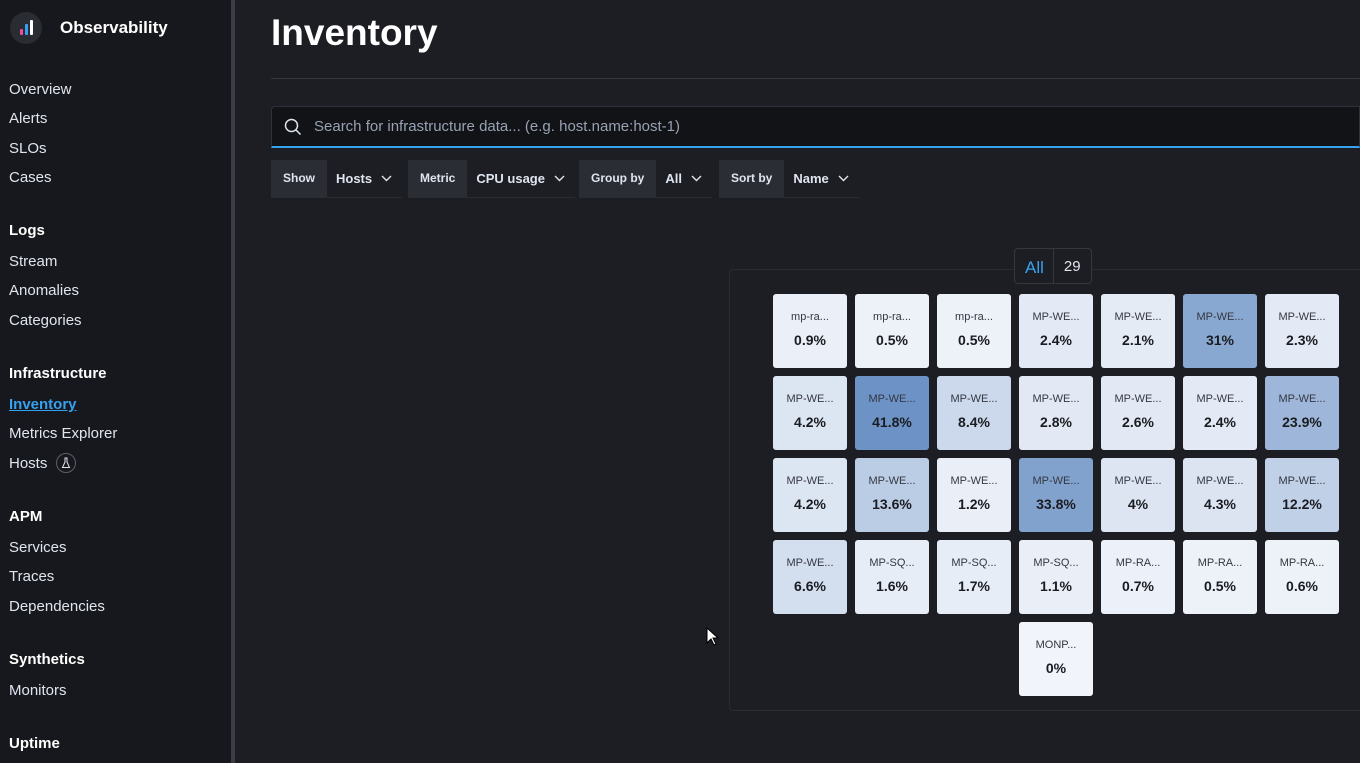  I want to click on host-tile-value: 4.2%, so click(810, 503).